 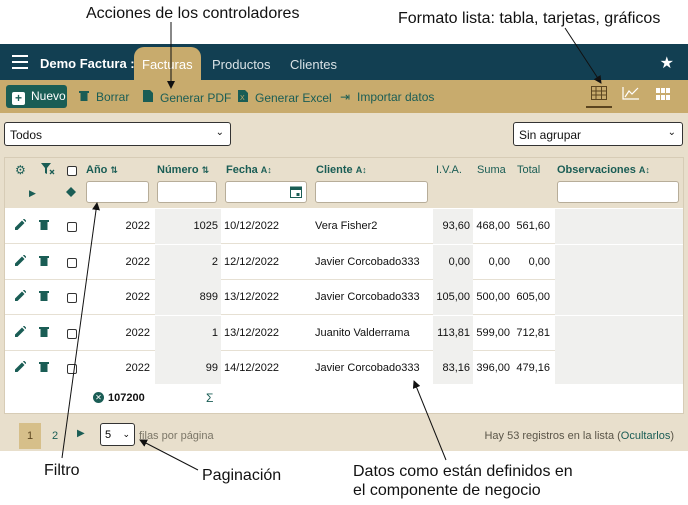 I want to click on number-filter-input, so click(x=187, y=192).